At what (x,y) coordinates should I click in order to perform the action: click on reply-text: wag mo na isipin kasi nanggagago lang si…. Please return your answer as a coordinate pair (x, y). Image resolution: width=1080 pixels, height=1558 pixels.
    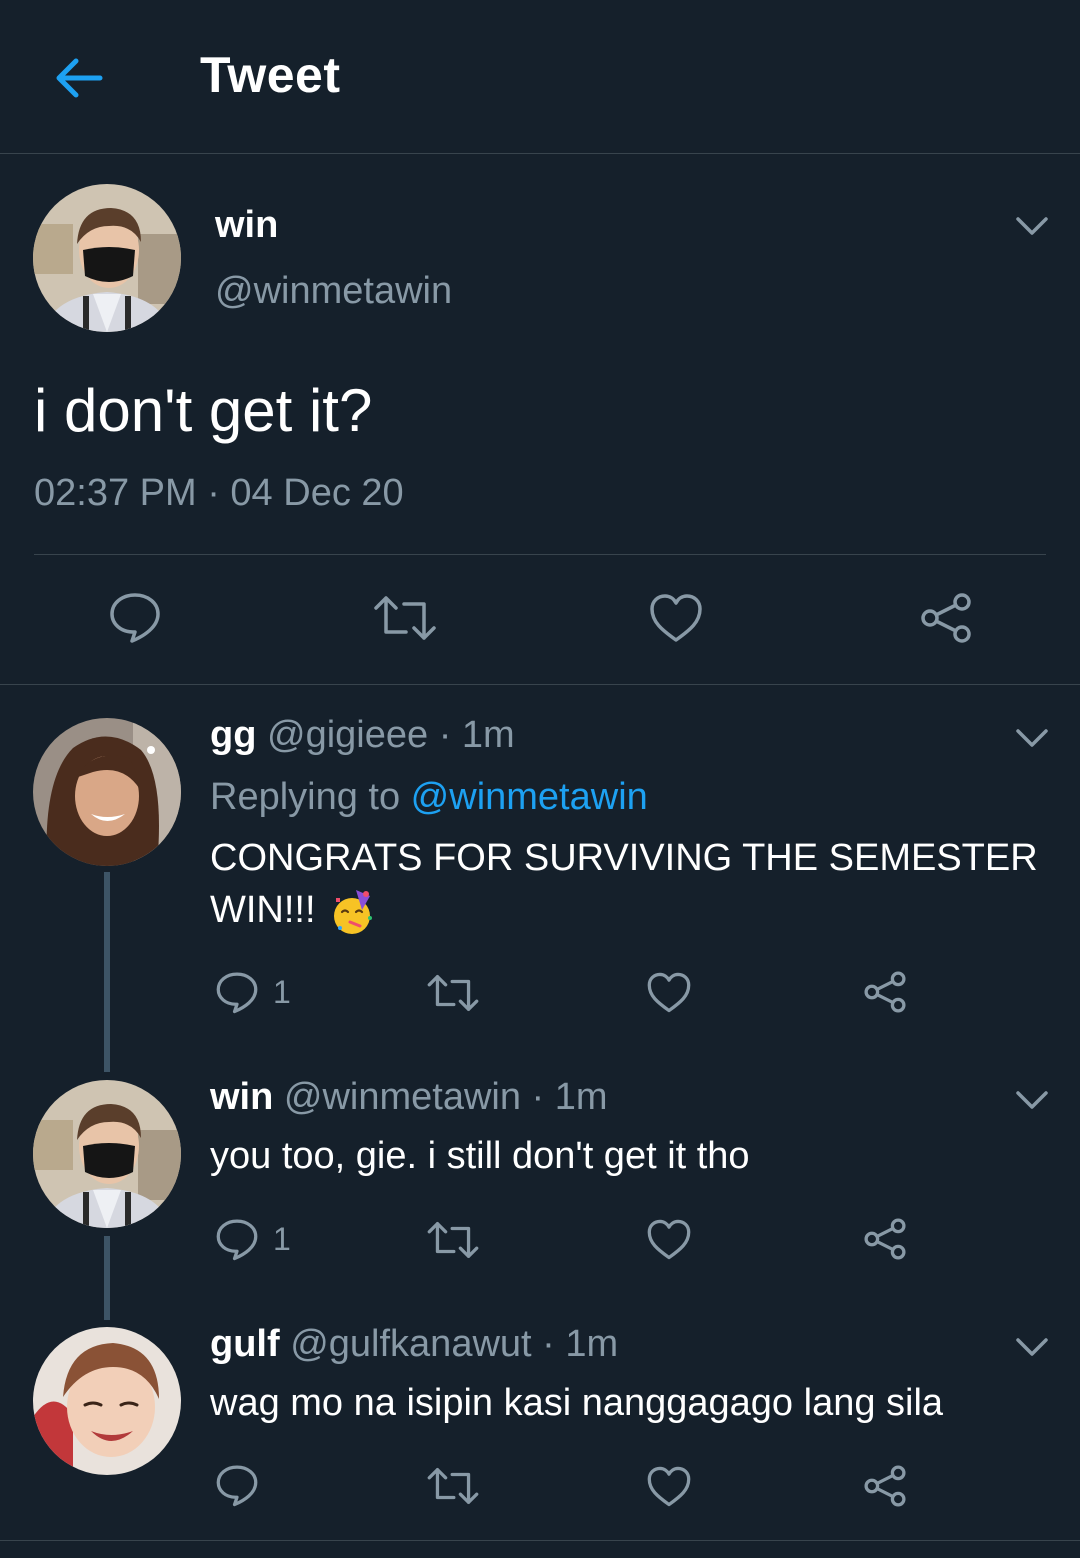
    Looking at the image, I should click on (577, 1403).